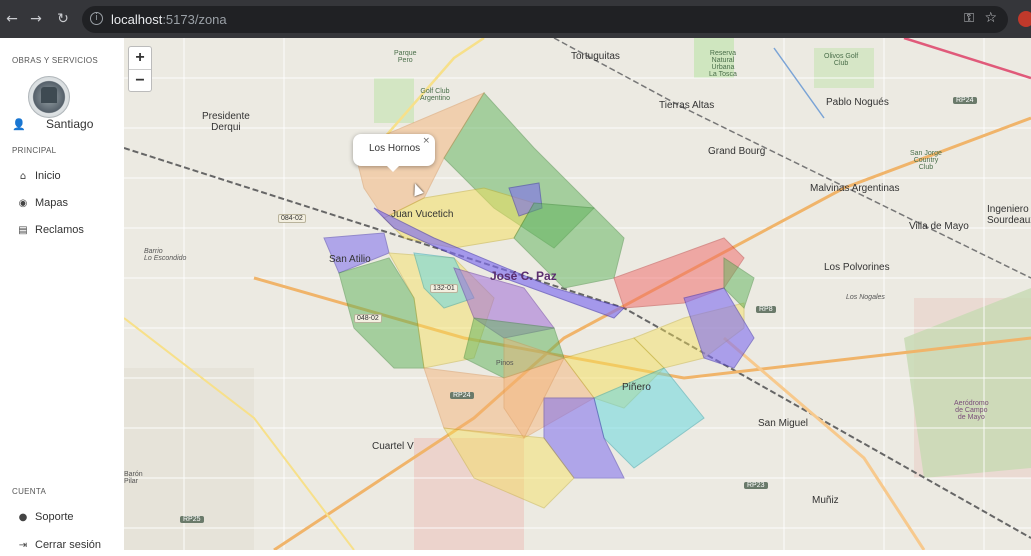 The height and width of the screenshot is (556, 1031). Describe the element at coordinates (1024, 19) in the screenshot. I see `extension-icon` at that location.